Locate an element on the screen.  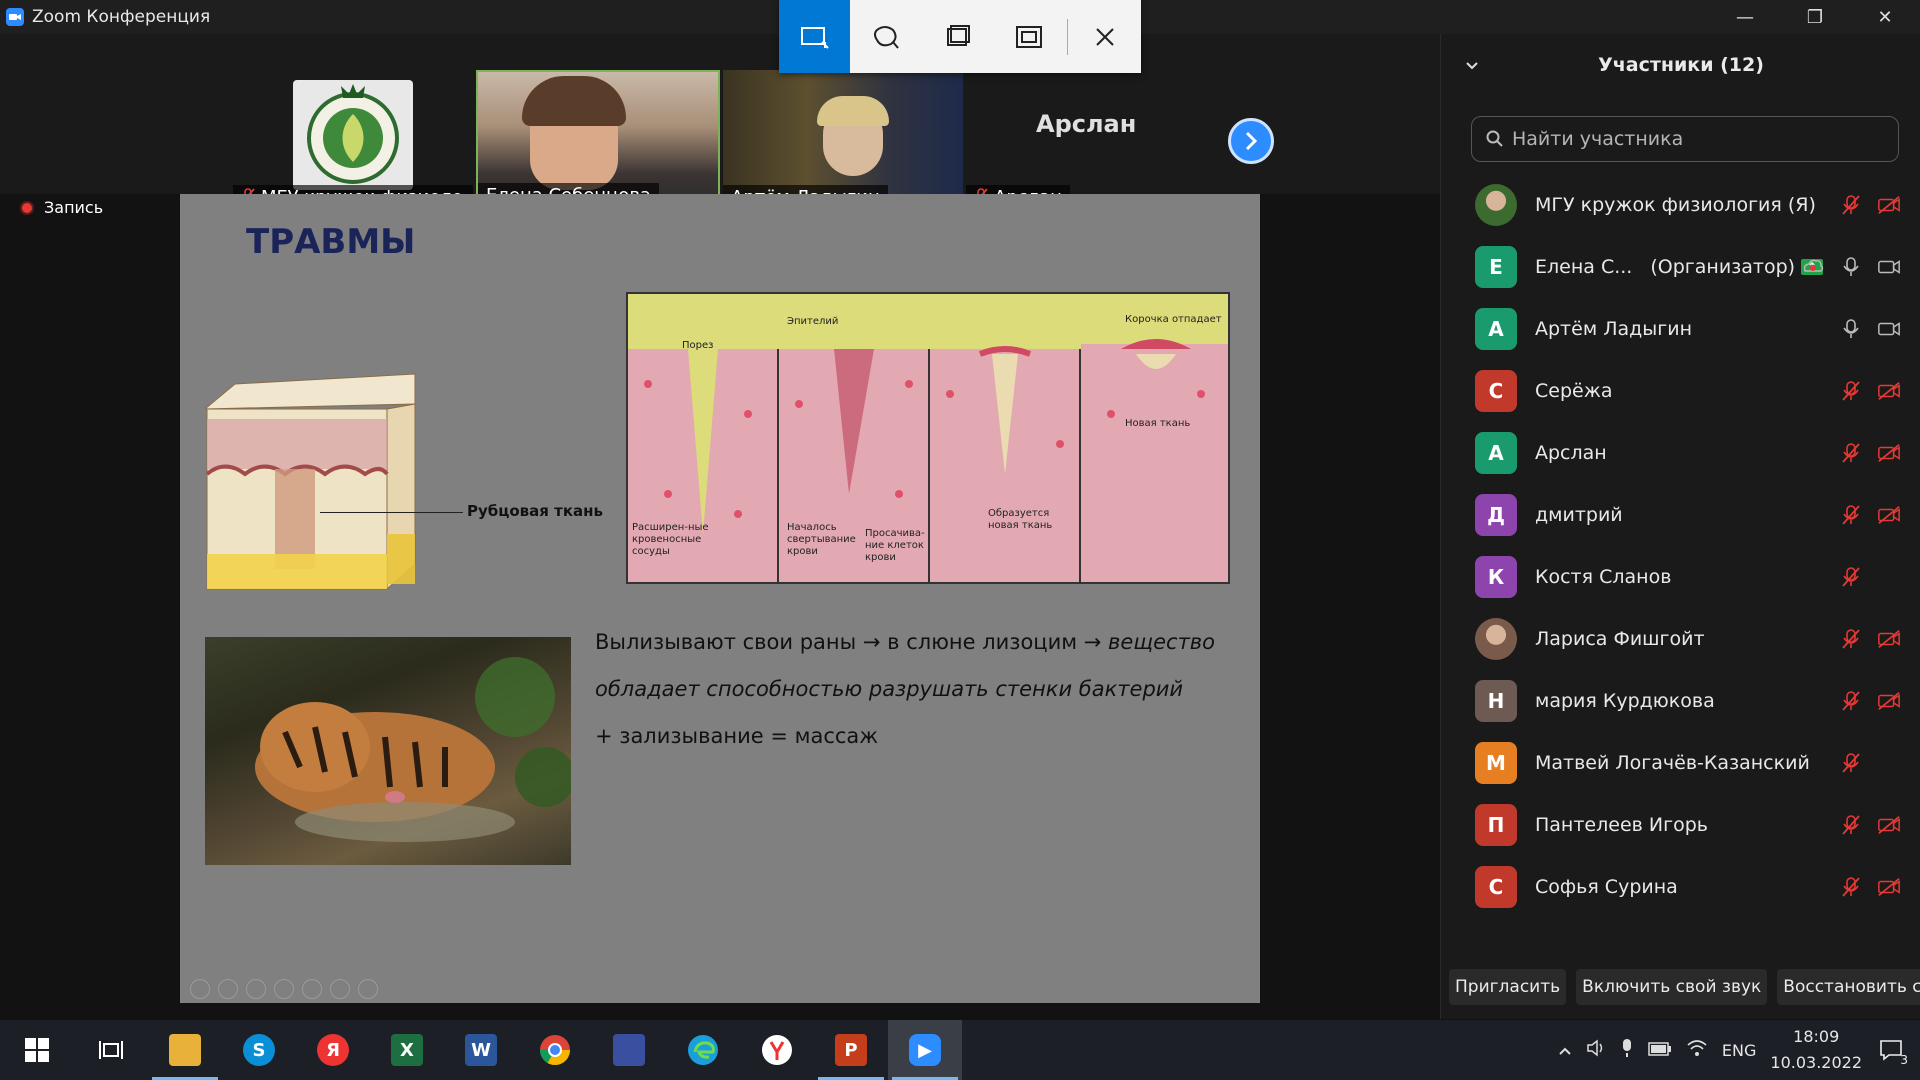
participant-row: П Пантелеев Игорь is located at coordinates (1680, 825).